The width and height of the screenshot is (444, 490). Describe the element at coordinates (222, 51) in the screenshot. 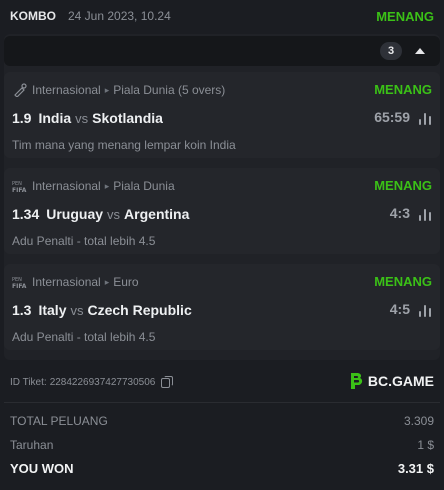

I see `selections-collapse-bar` at that location.